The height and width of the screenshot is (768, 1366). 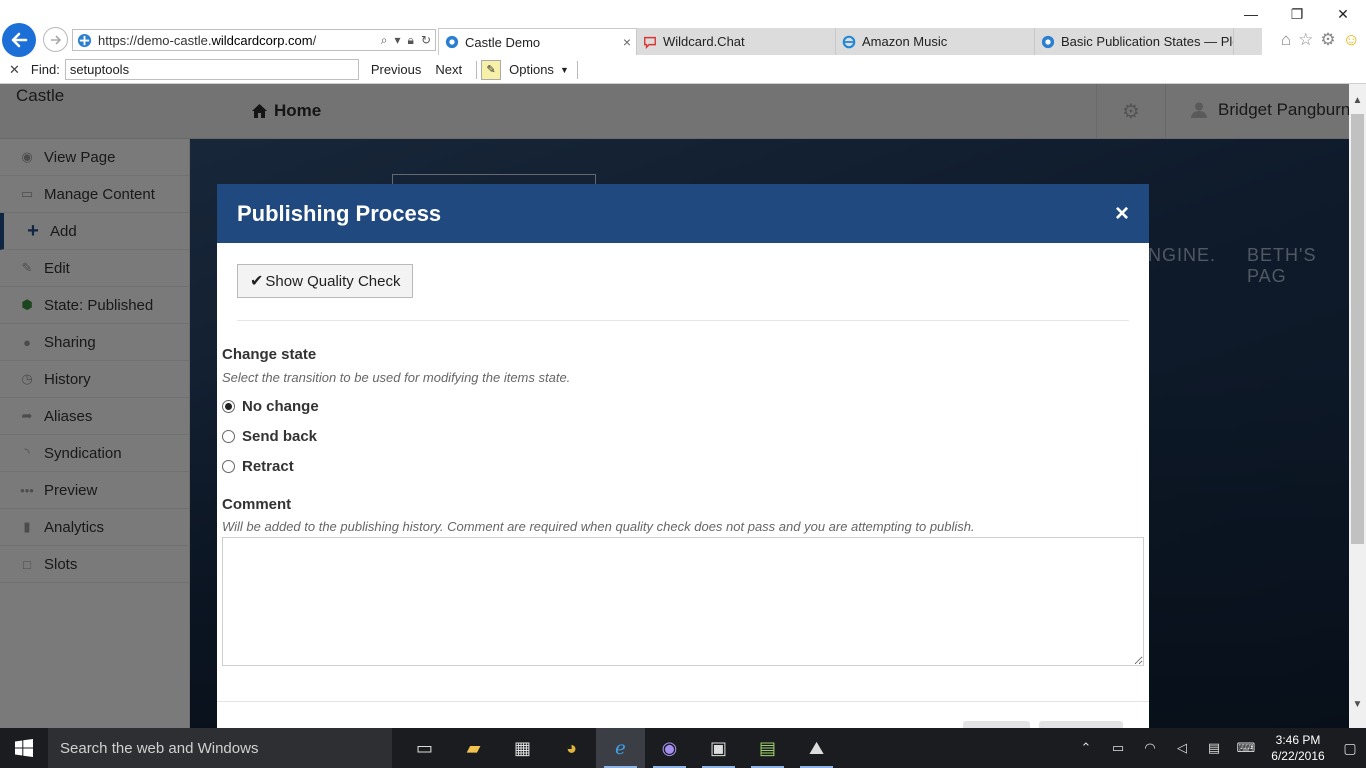 I want to click on plone-favicon-icon, so click(x=1048, y=41).